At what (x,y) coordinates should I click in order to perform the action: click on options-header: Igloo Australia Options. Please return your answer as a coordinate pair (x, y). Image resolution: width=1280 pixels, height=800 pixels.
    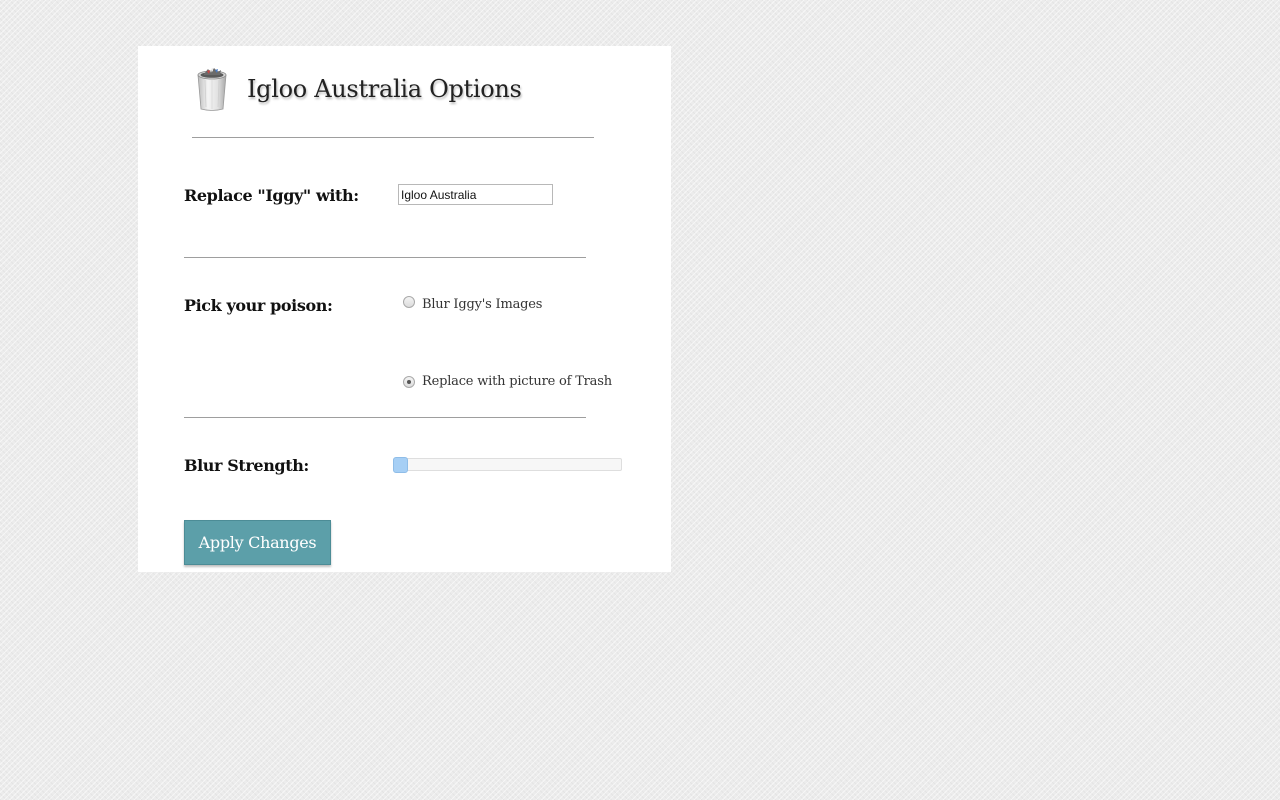
    Looking at the image, I should click on (358, 89).